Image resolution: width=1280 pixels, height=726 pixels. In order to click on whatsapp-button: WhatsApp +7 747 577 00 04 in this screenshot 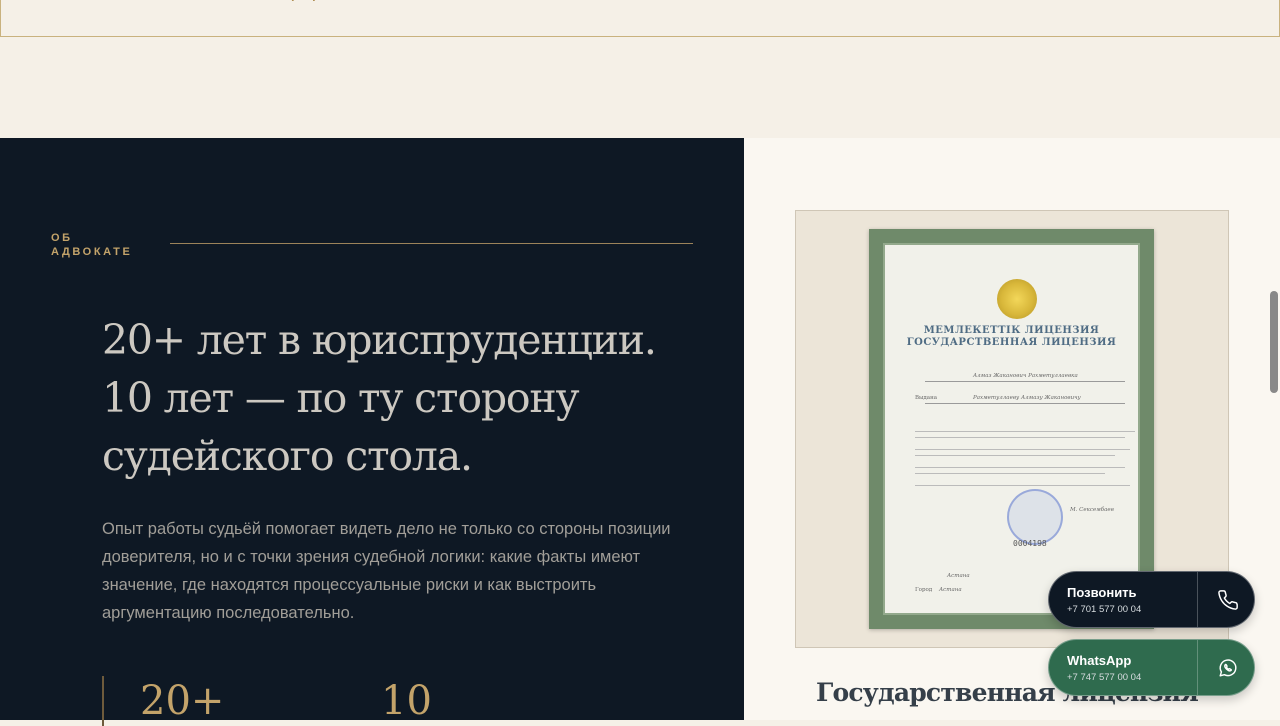, I will do `click(1151, 667)`.